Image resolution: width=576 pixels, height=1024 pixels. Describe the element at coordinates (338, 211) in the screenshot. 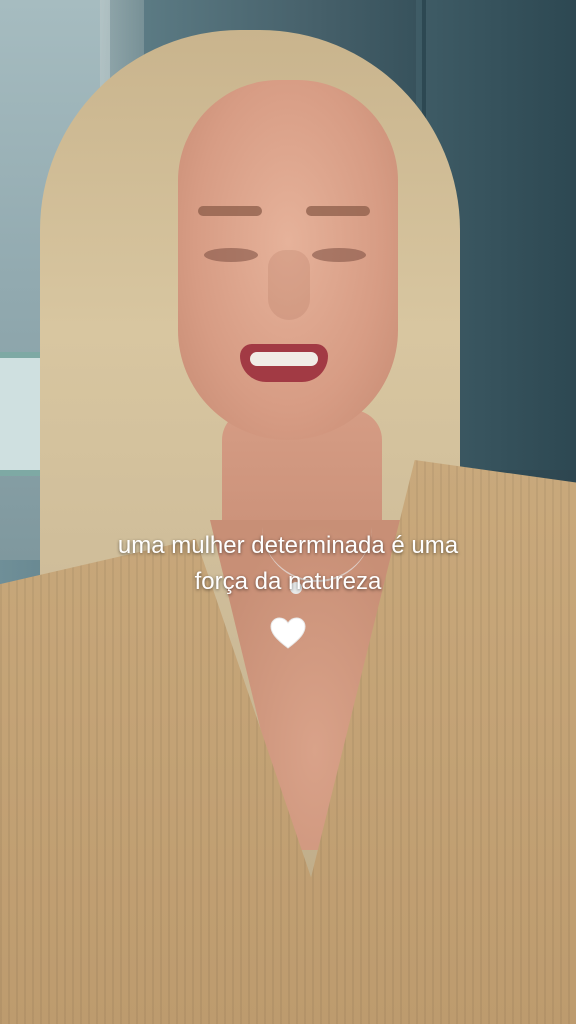

I see `right-eyebrow` at that location.